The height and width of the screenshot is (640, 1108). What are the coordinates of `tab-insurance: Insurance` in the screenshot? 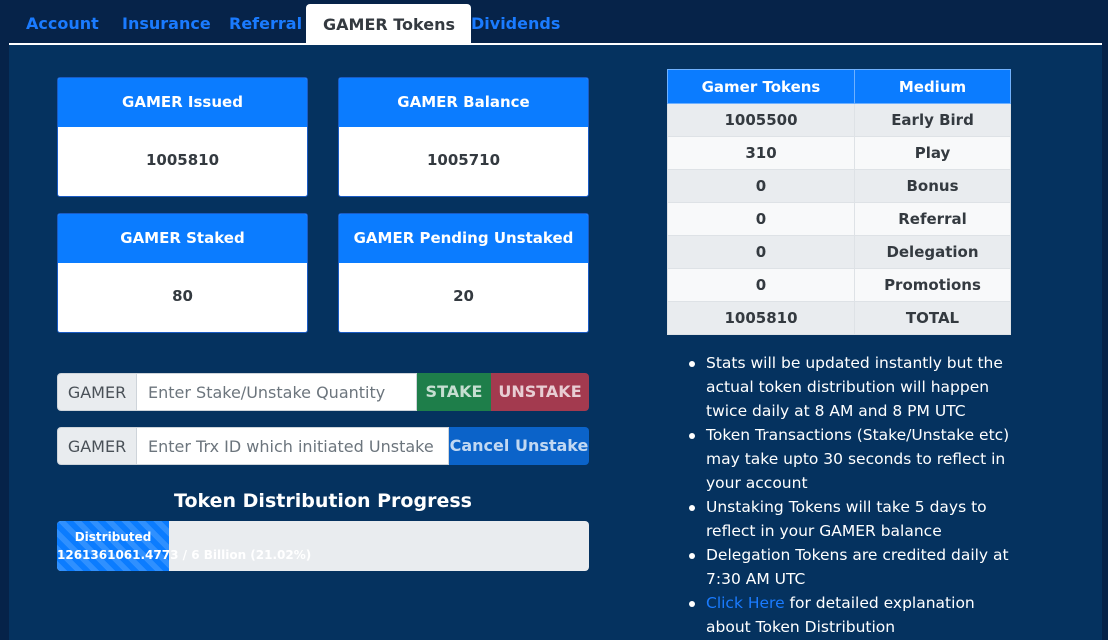 It's located at (166, 23).